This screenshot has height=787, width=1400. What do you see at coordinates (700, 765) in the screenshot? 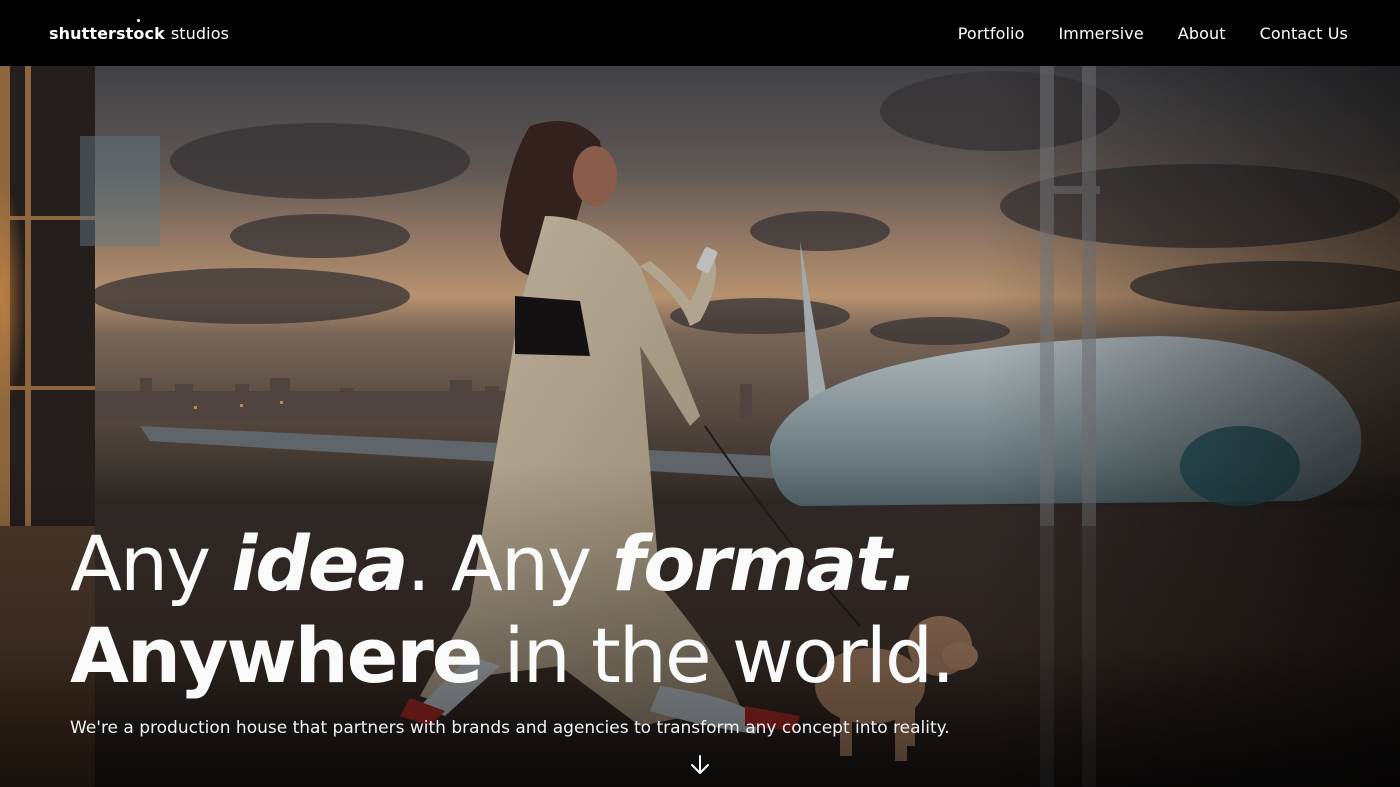
I see `arrow-down-icon` at bounding box center [700, 765].